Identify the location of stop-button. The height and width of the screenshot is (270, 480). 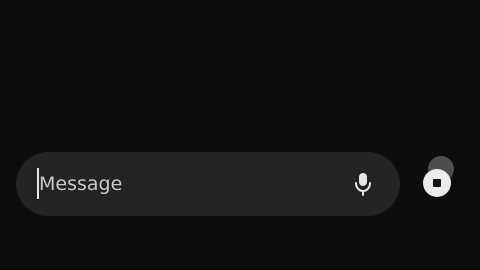
(437, 183).